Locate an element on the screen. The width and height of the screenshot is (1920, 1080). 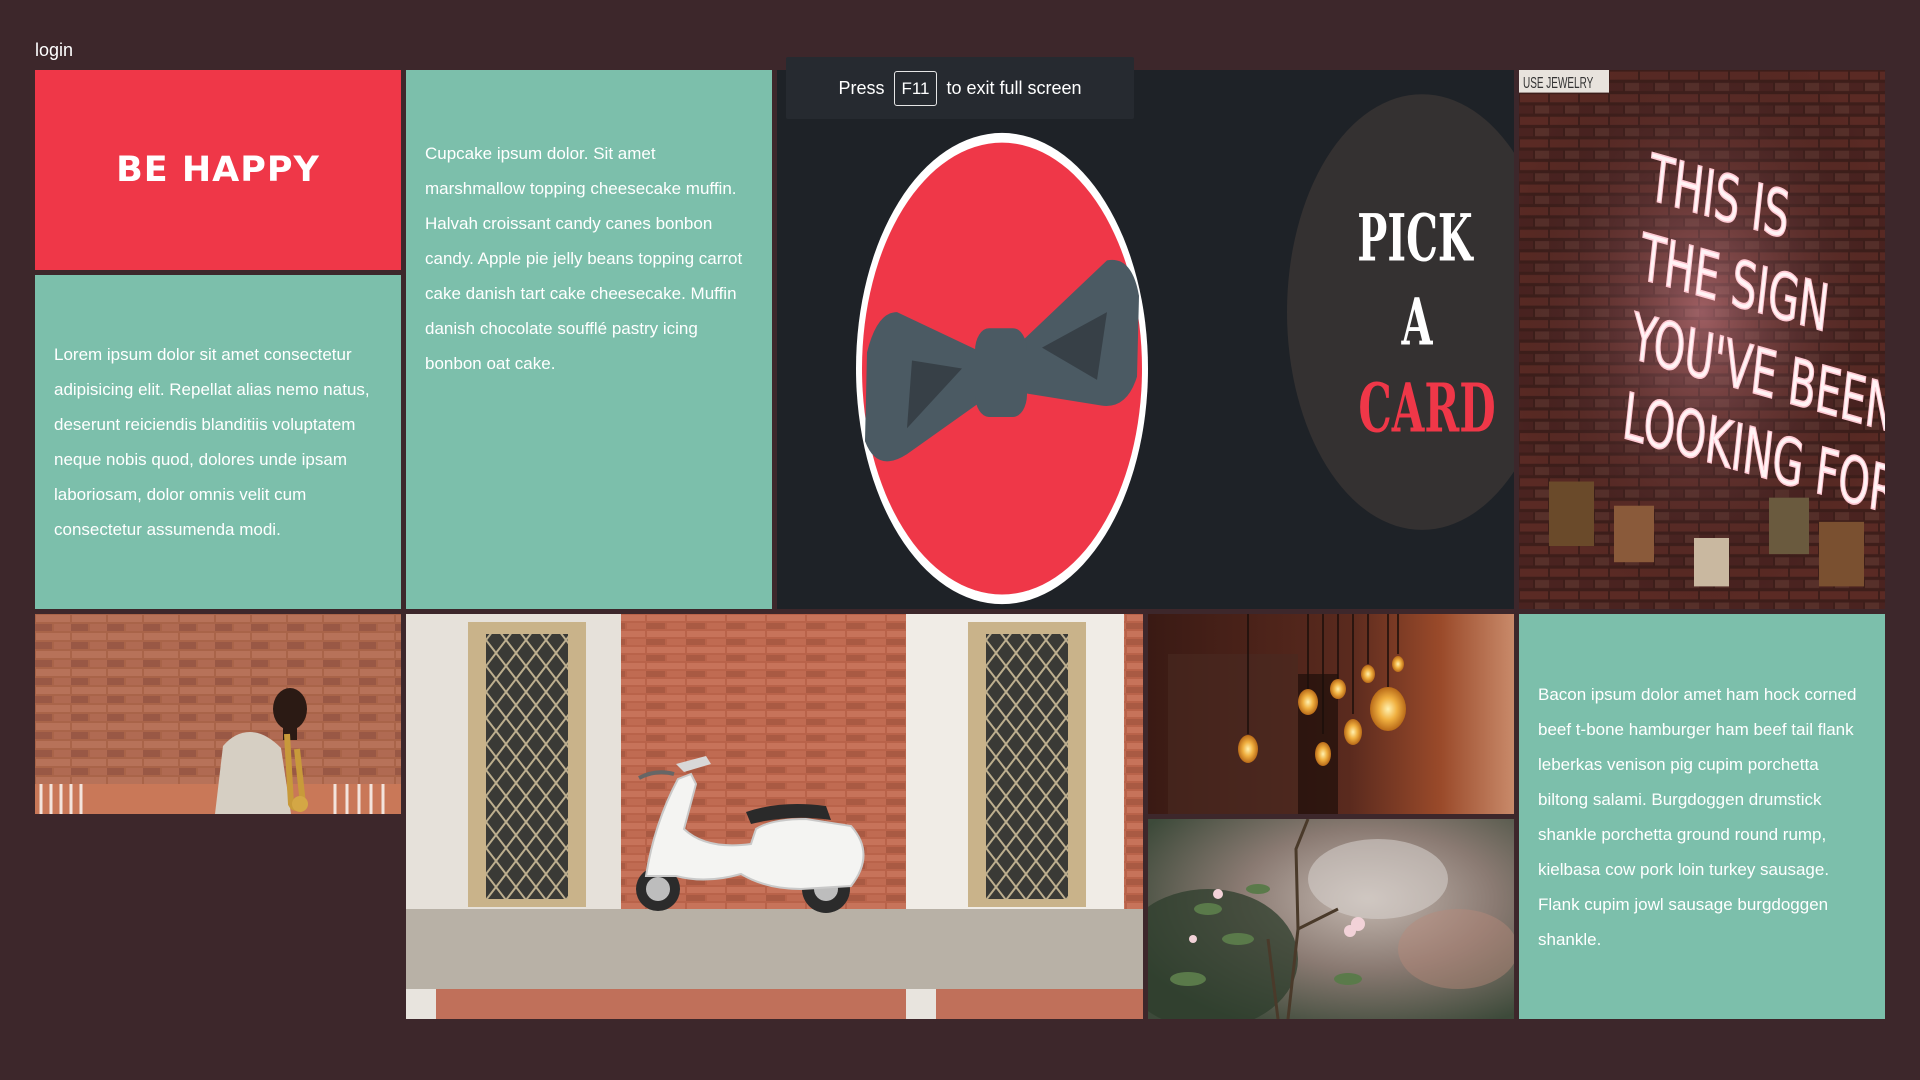
flowers-photo is located at coordinates (1331, 919).